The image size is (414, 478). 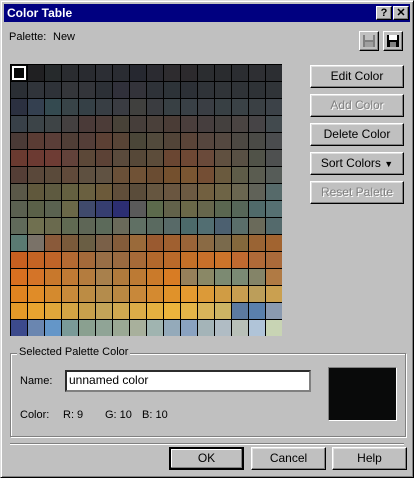 What do you see at coordinates (393, 41) in the screenshot?
I see `save-button` at bounding box center [393, 41].